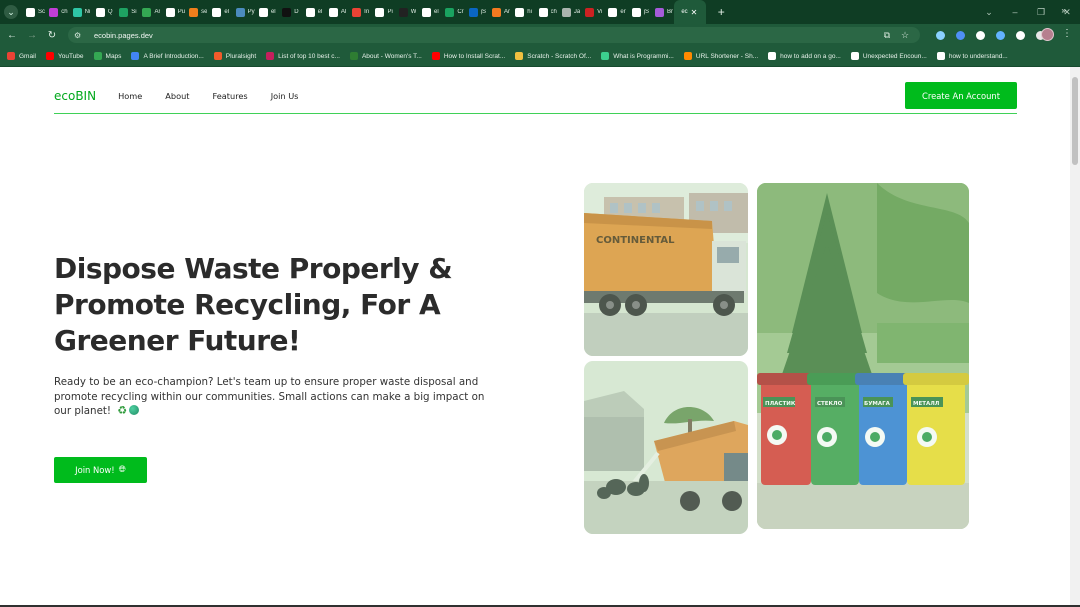  What do you see at coordinates (1067, 33) in the screenshot?
I see `browser-menu-icon: ⋮` at bounding box center [1067, 33].